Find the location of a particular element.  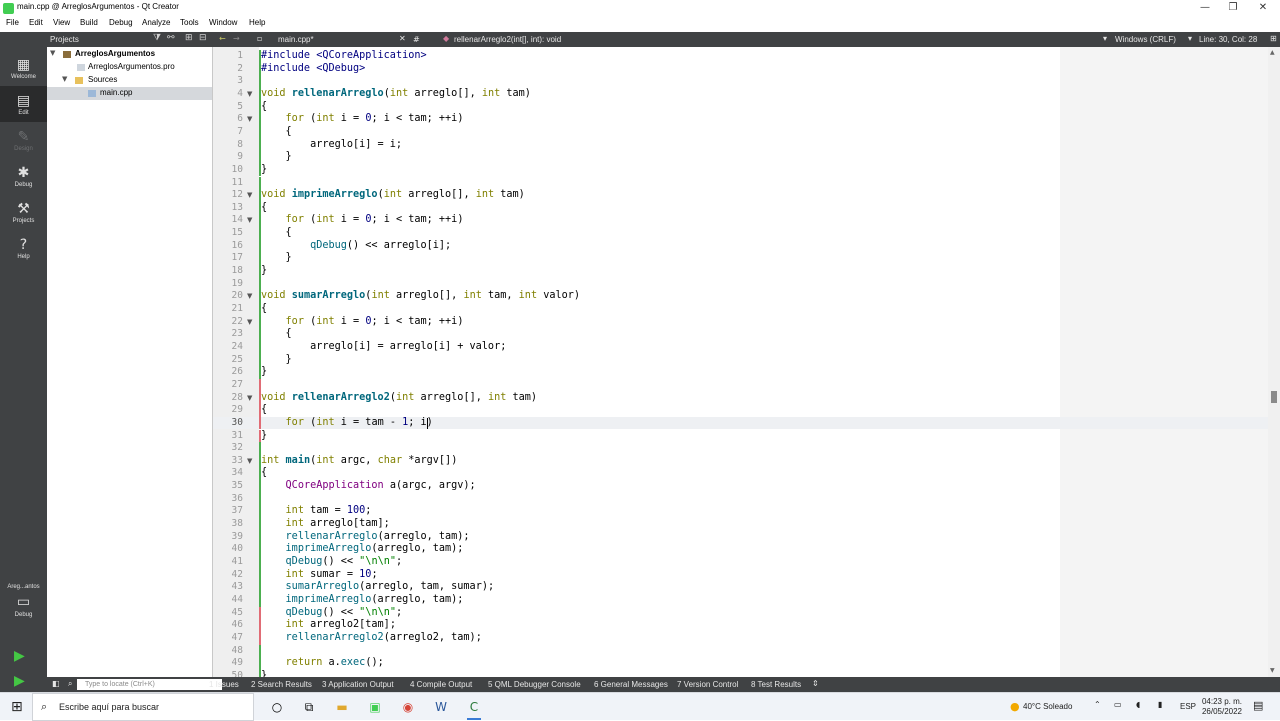

restore-button: ❐ is located at coordinates (1233, 8).